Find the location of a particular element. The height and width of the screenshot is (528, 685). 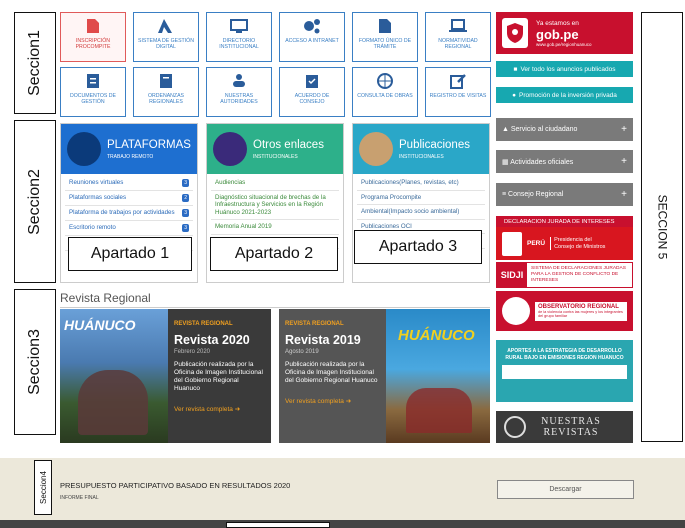

declaracion-jurada-title: DECLARACION JURADA DE INTERESES is located at coordinates (564, 221).